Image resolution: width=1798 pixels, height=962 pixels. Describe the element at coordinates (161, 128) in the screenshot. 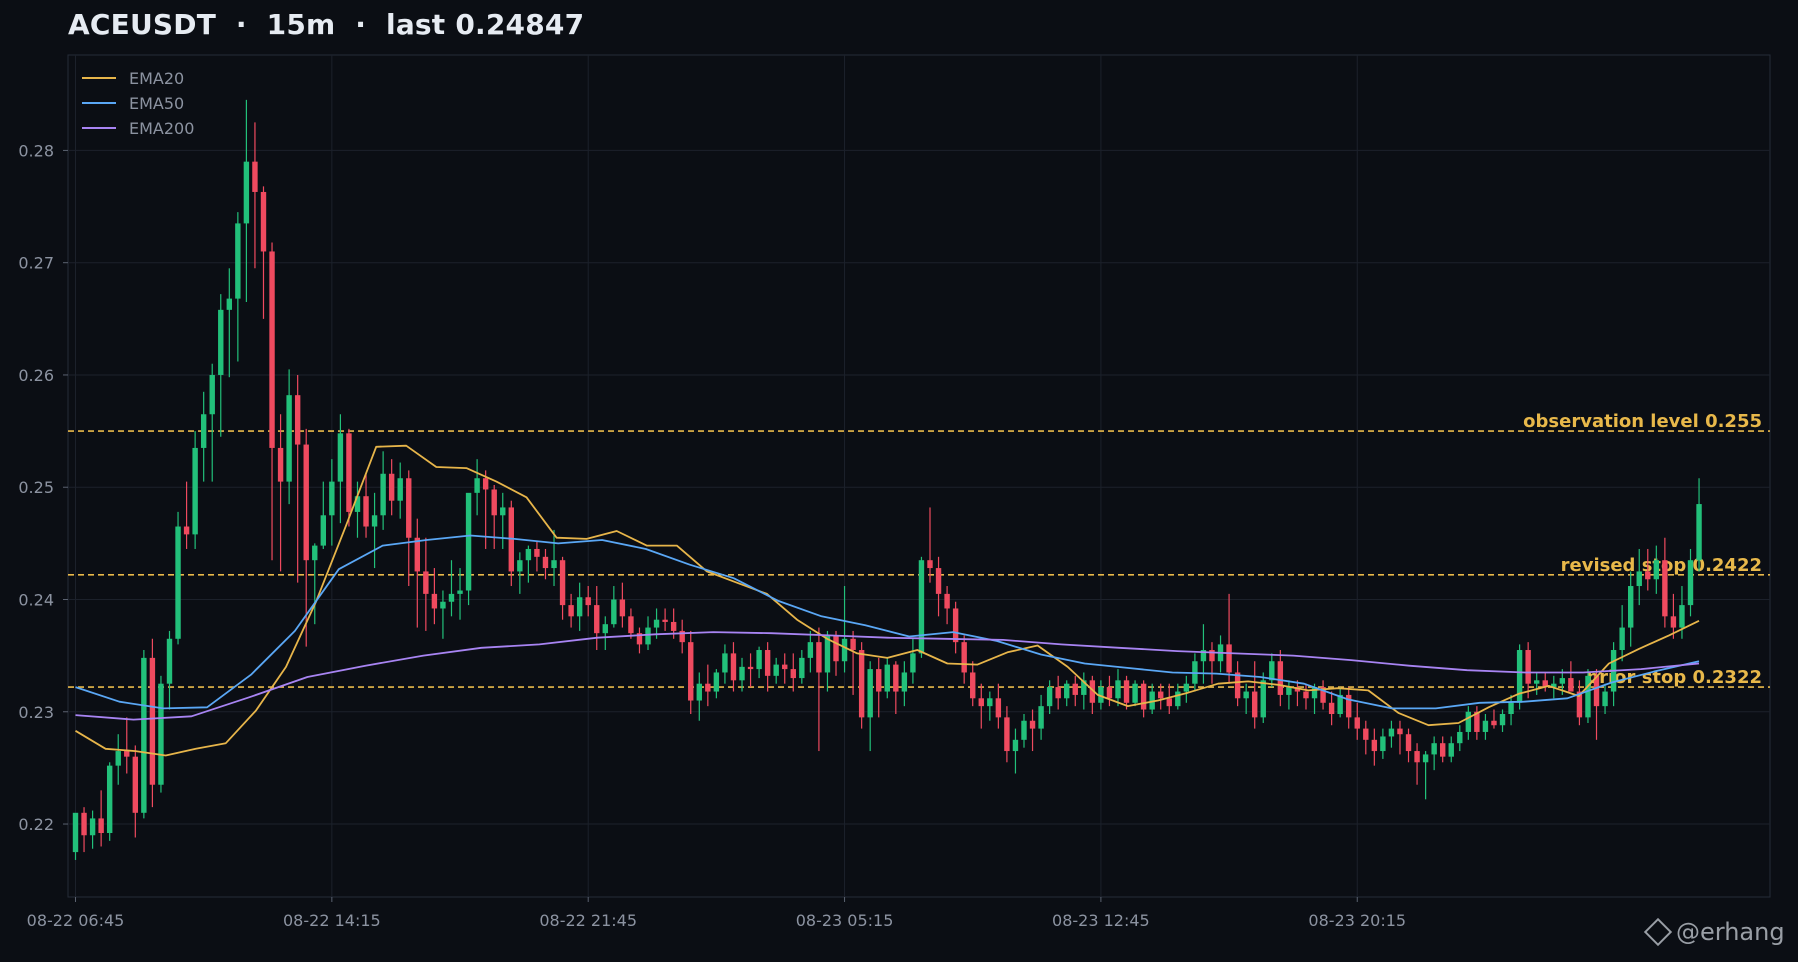

I see `legend-label: EMA200` at that location.